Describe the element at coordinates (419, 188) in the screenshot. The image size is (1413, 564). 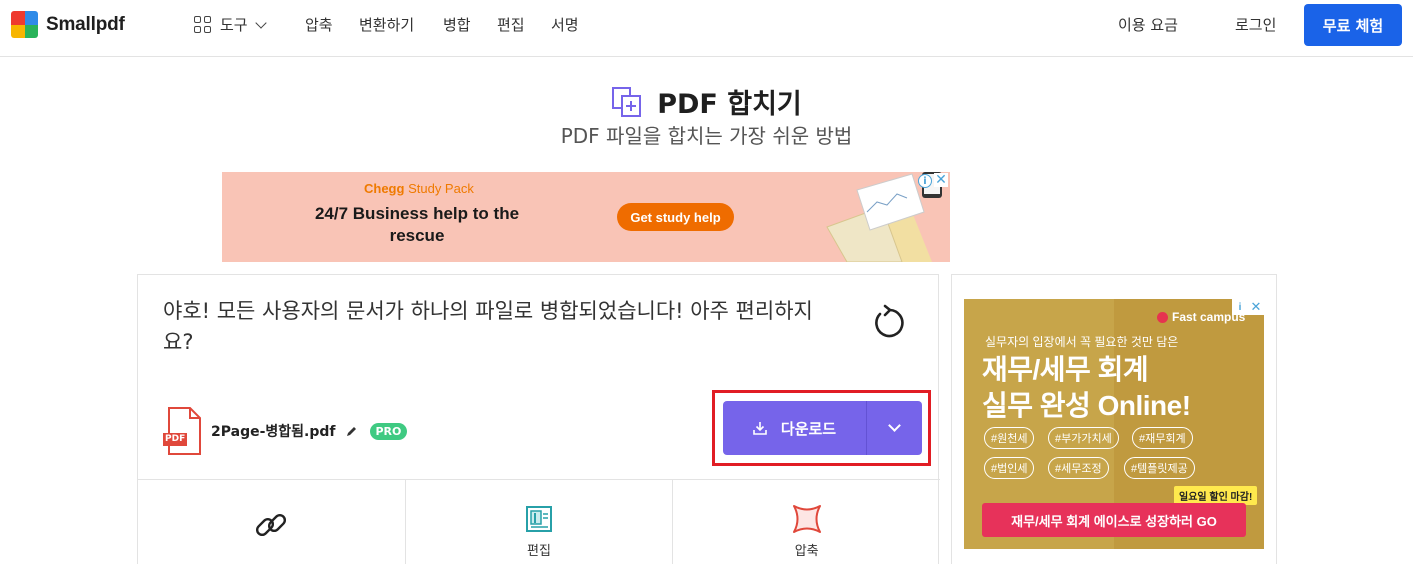
I see `ad-brand: Chegg Study Pack` at that location.